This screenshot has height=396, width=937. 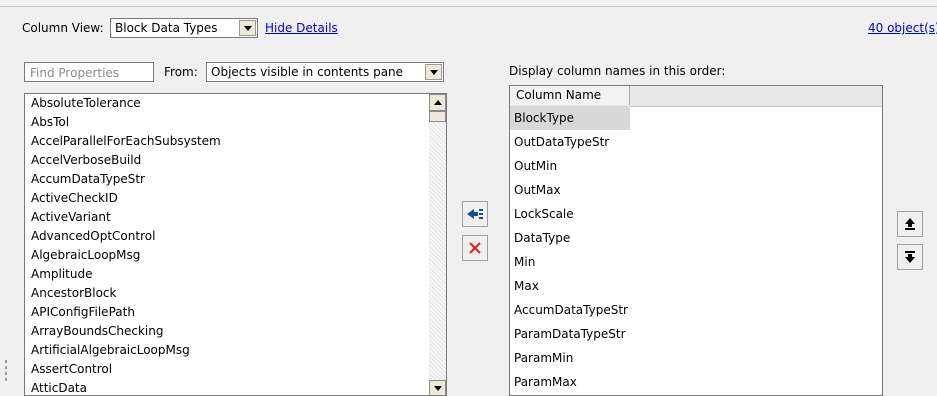 I want to click on remove-column-button, so click(x=475, y=248).